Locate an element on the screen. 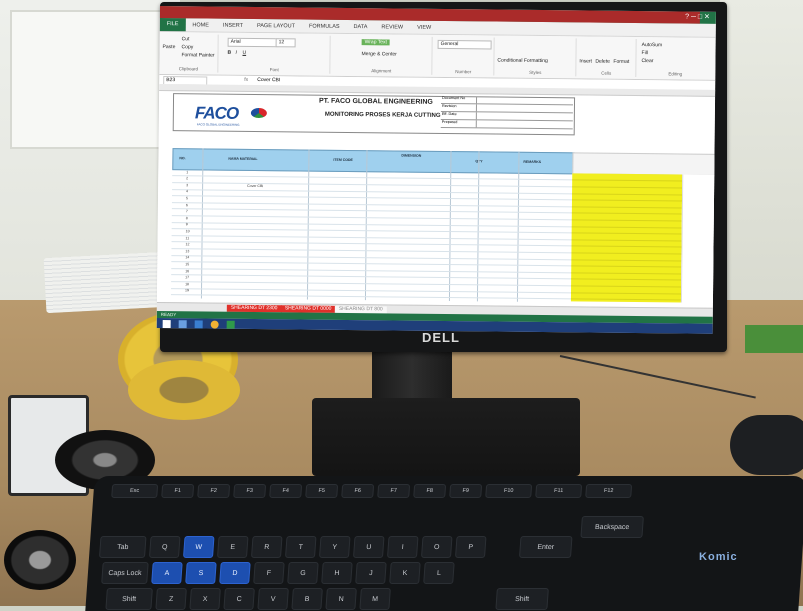 The width and height of the screenshot is (803, 611). kb-l-key: L is located at coordinates (439, 573).